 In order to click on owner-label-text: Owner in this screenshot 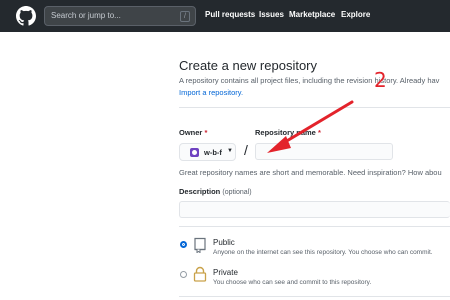, I will do `click(191, 132)`.